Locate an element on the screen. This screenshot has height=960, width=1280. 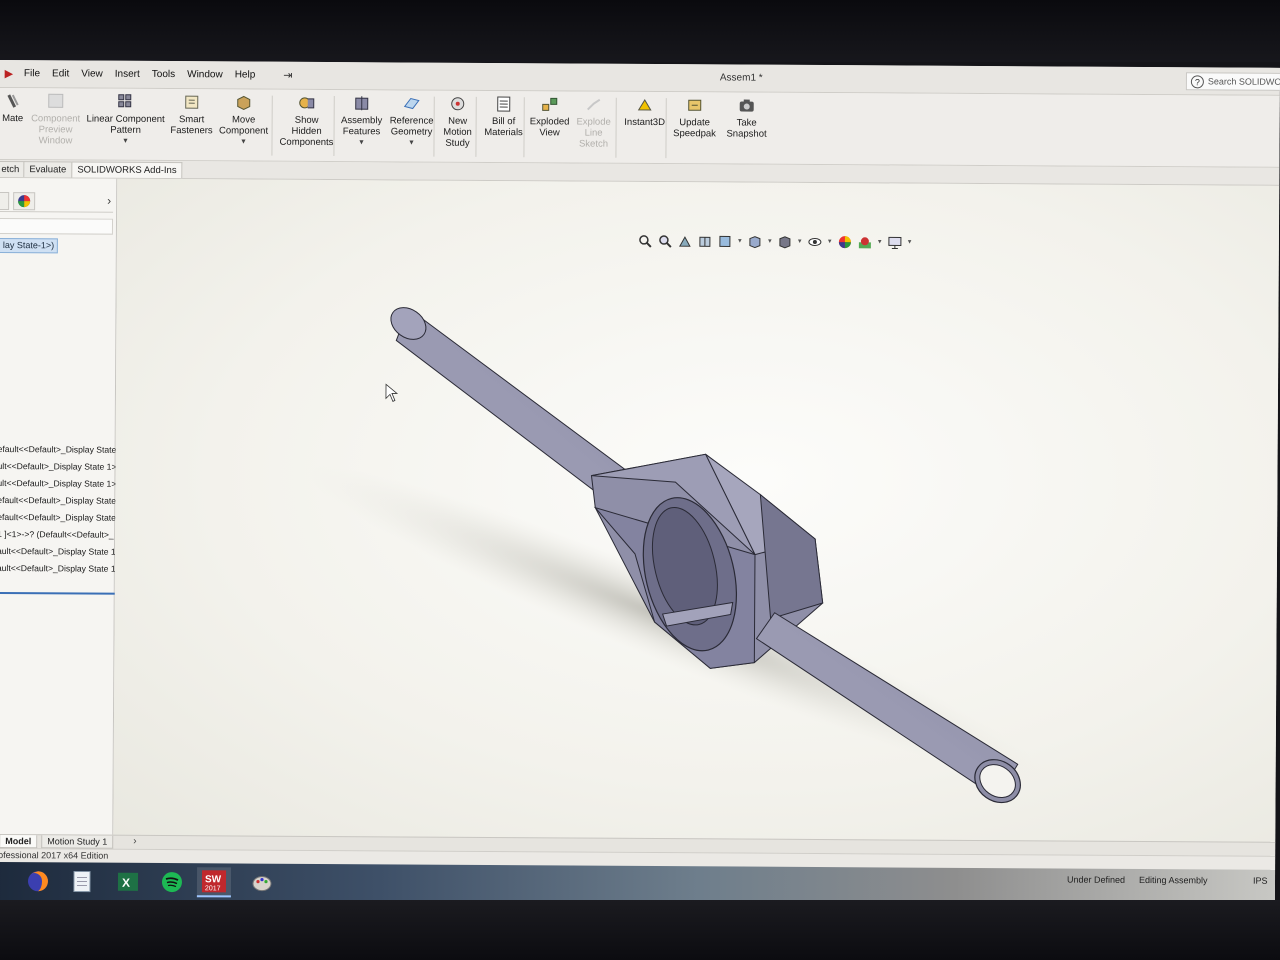
menu-insert: Insert is located at coordinates (127, 74).